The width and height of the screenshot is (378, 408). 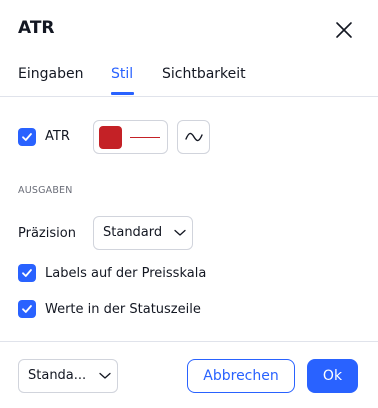 What do you see at coordinates (36, 28) in the screenshot?
I see `dialog-title: ATR` at bounding box center [36, 28].